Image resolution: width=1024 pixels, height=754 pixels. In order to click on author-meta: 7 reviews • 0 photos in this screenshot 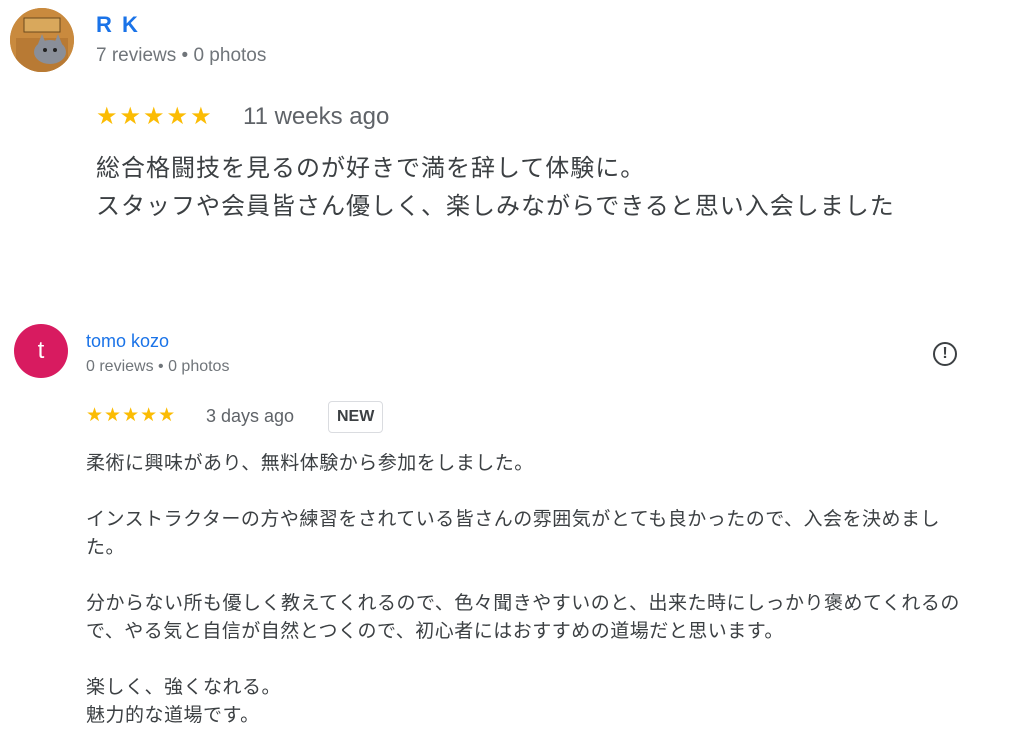, I will do `click(181, 55)`.